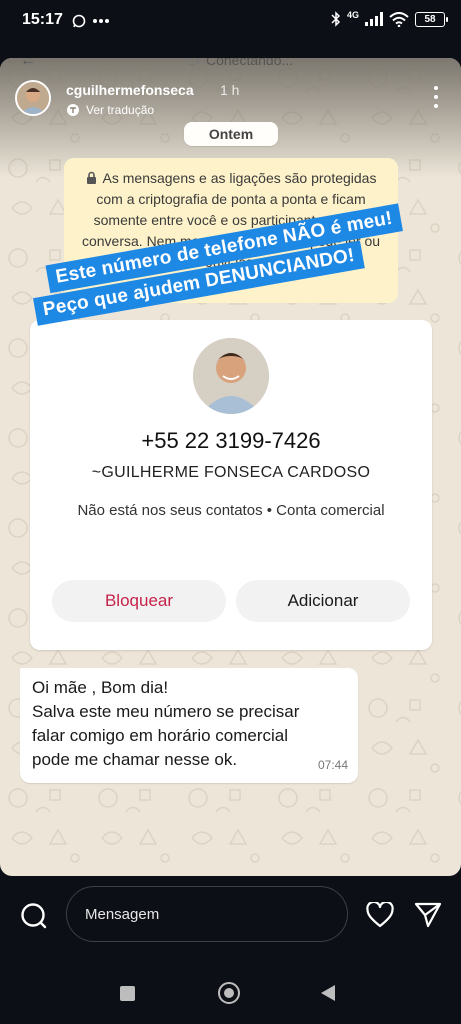  What do you see at coordinates (207, 914) in the screenshot?
I see `message-input` at bounding box center [207, 914].